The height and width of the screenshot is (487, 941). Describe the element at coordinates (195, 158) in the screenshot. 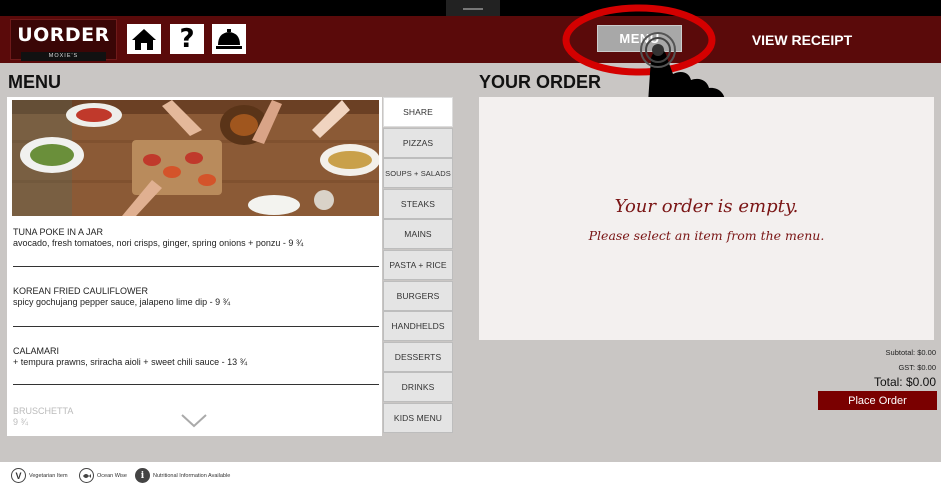

I see `food-banner-image` at that location.